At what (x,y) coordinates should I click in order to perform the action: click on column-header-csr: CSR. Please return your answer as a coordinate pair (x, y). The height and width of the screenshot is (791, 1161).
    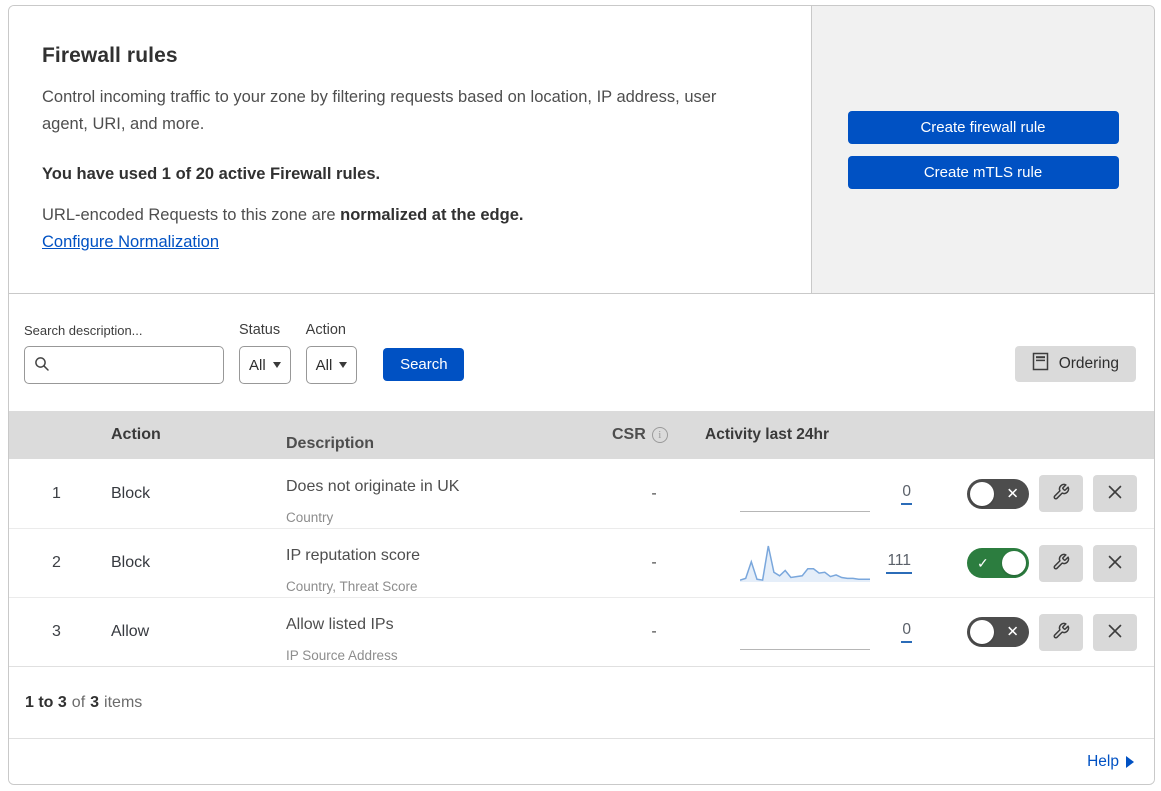
    Looking at the image, I should click on (654, 435).